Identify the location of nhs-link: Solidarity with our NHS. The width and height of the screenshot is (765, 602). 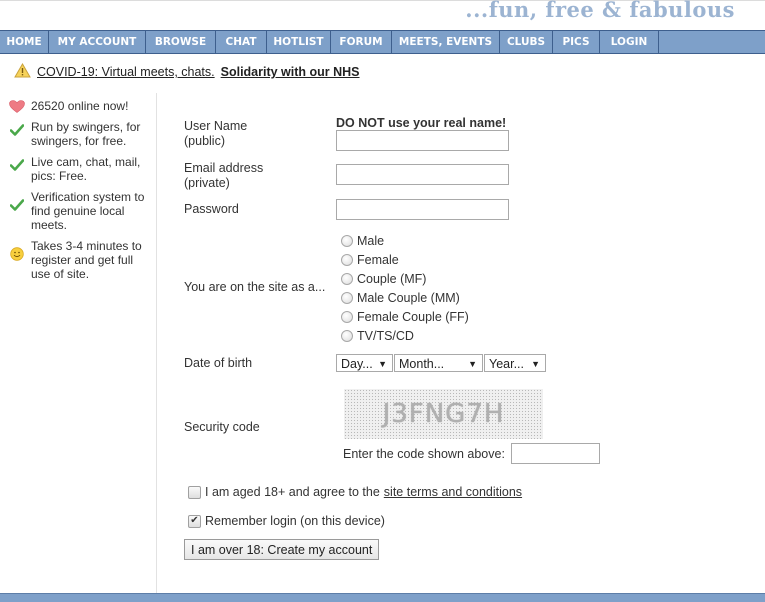
(290, 72).